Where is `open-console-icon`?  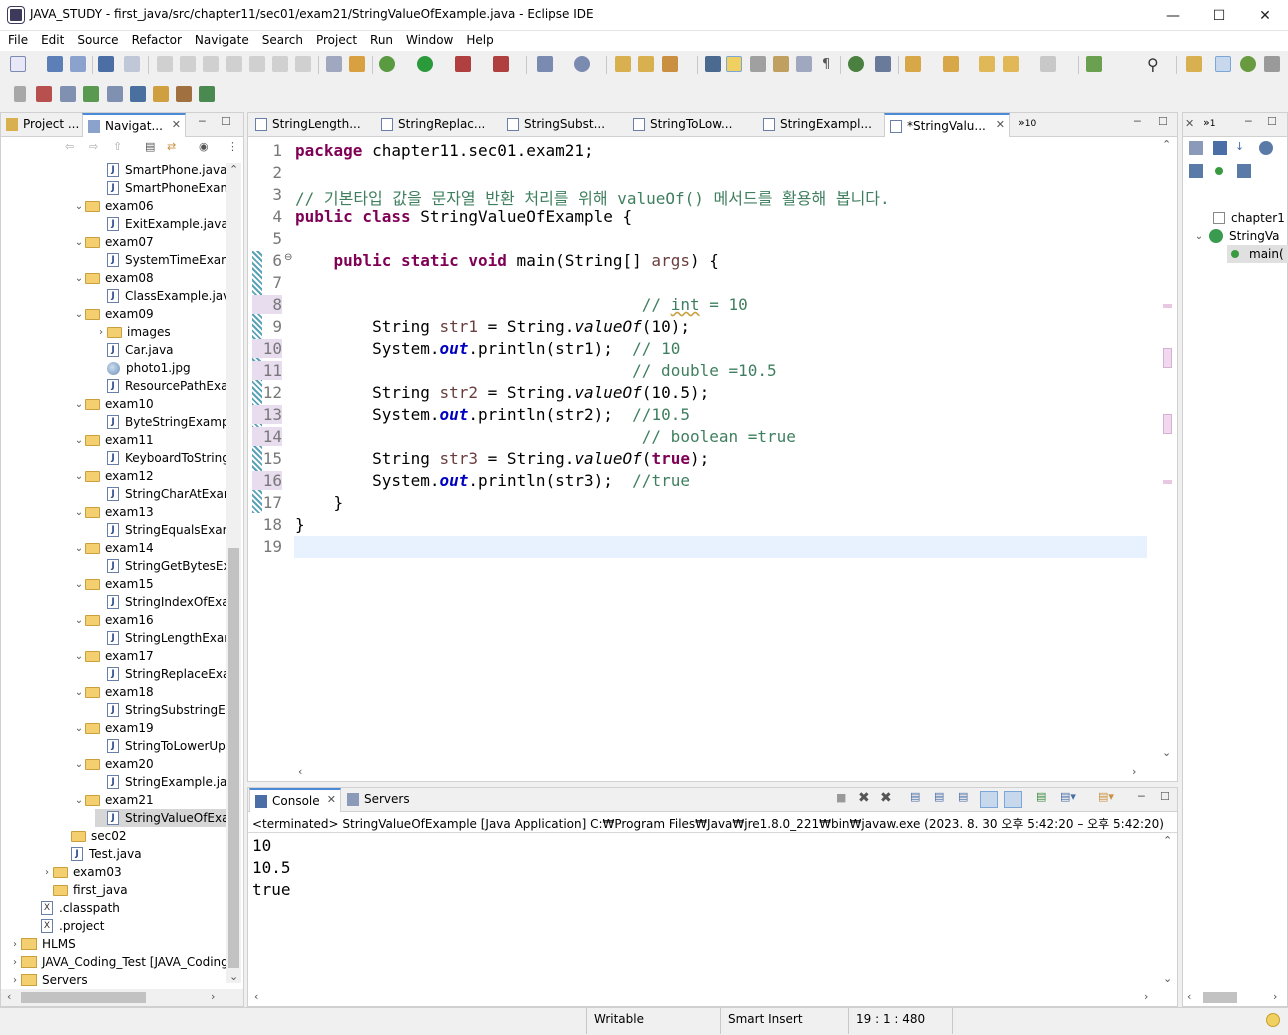 open-console-icon is located at coordinates (106, 64).